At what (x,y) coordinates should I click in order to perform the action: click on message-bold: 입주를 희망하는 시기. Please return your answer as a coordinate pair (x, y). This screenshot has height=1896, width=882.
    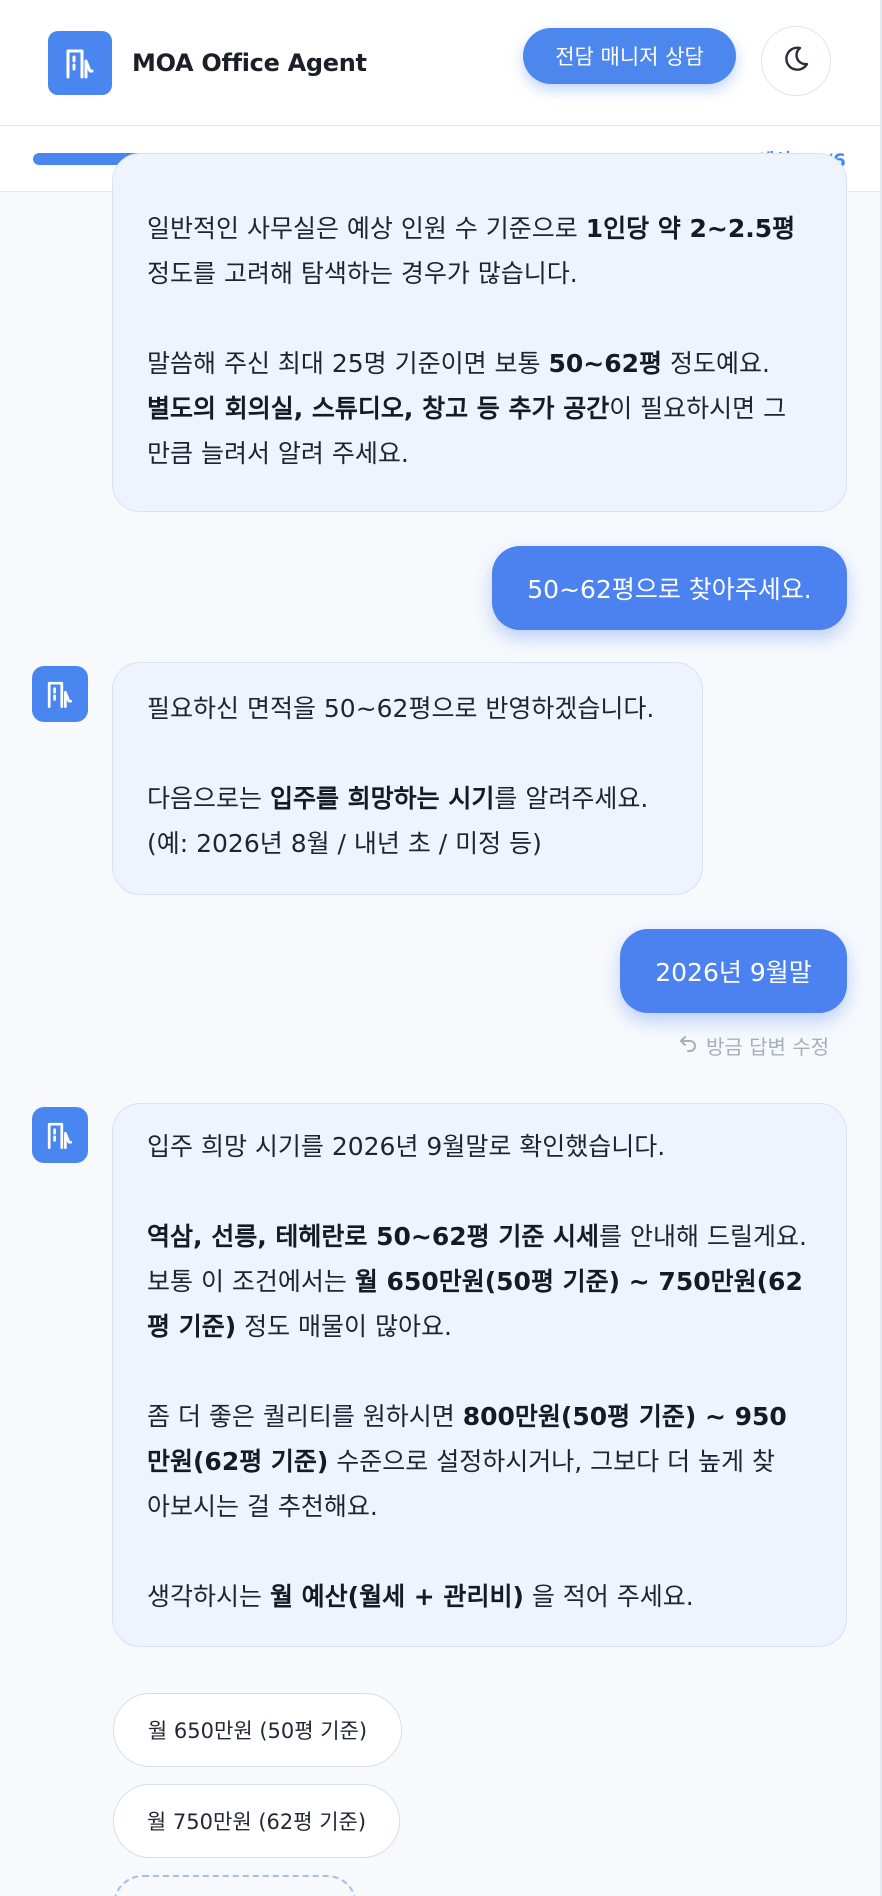
    Looking at the image, I should click on (382, 798).